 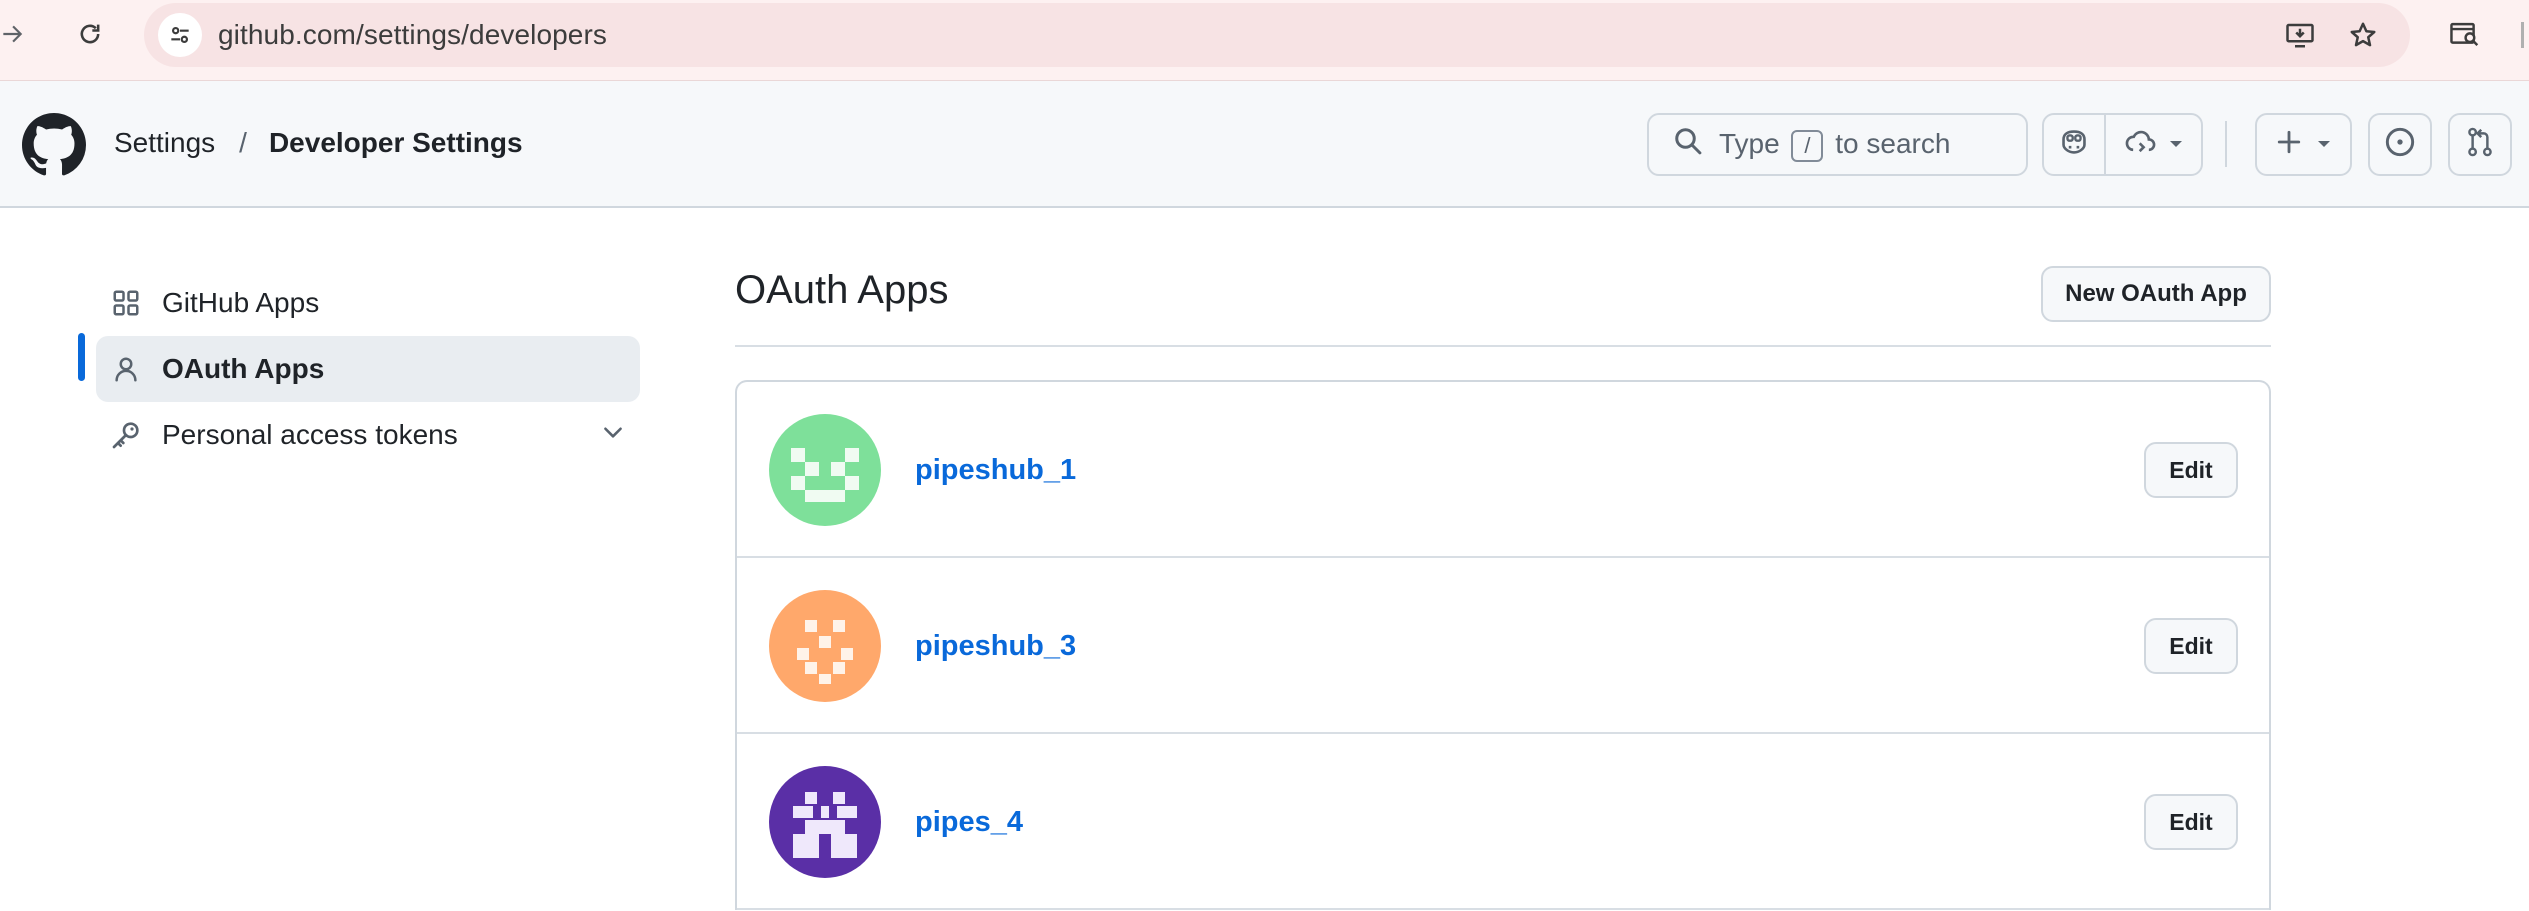 I want to click on pull-requests-button, so click(x=2480, y=144).